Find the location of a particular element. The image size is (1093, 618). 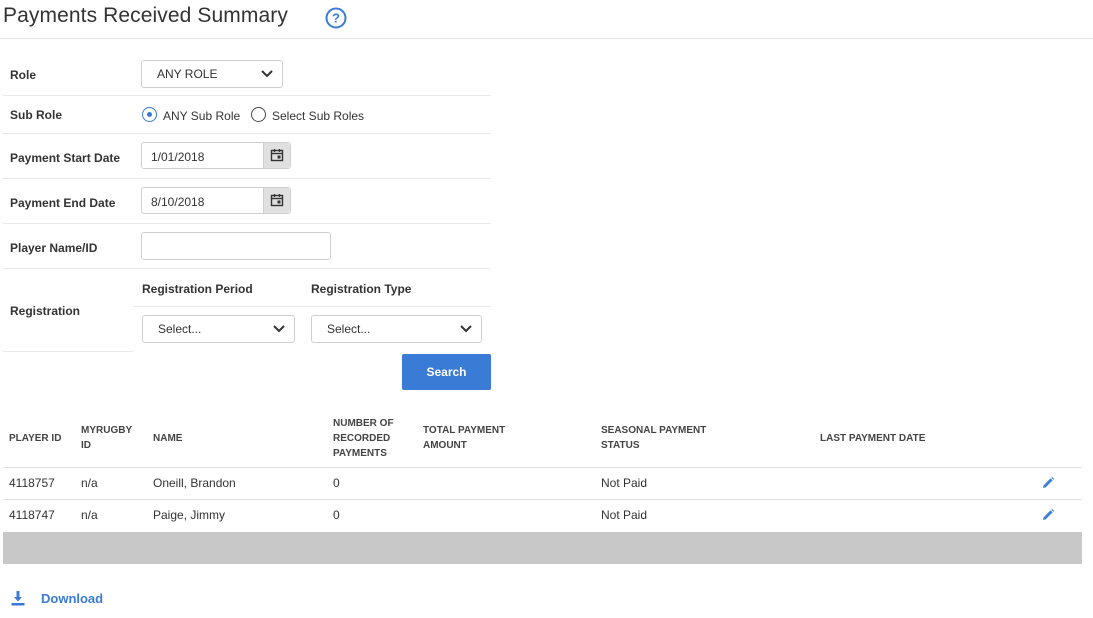

cell-player-id: 4118757 is located at coordinates (32, 483).